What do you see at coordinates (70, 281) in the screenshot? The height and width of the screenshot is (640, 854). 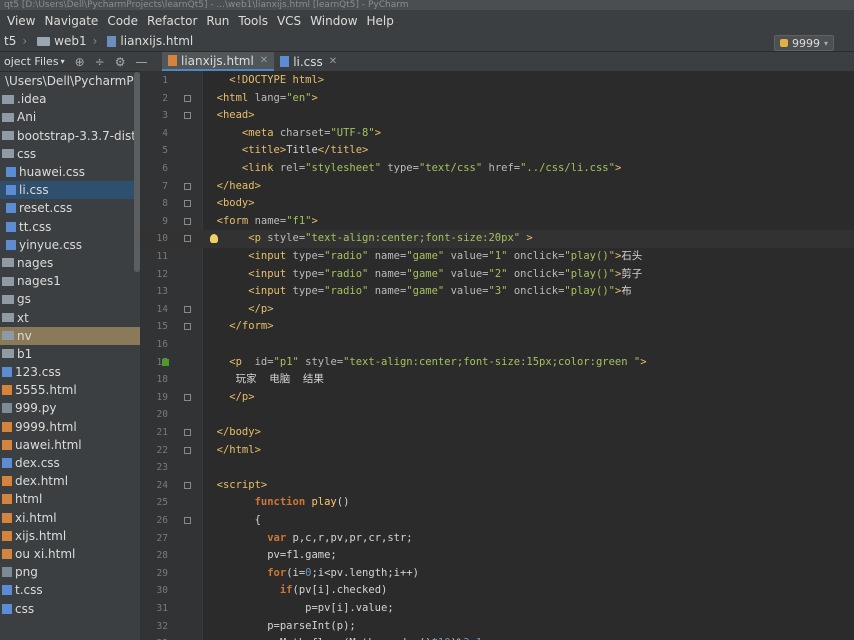 I see `tree-item: nages1` at bounding box center [70, 281].